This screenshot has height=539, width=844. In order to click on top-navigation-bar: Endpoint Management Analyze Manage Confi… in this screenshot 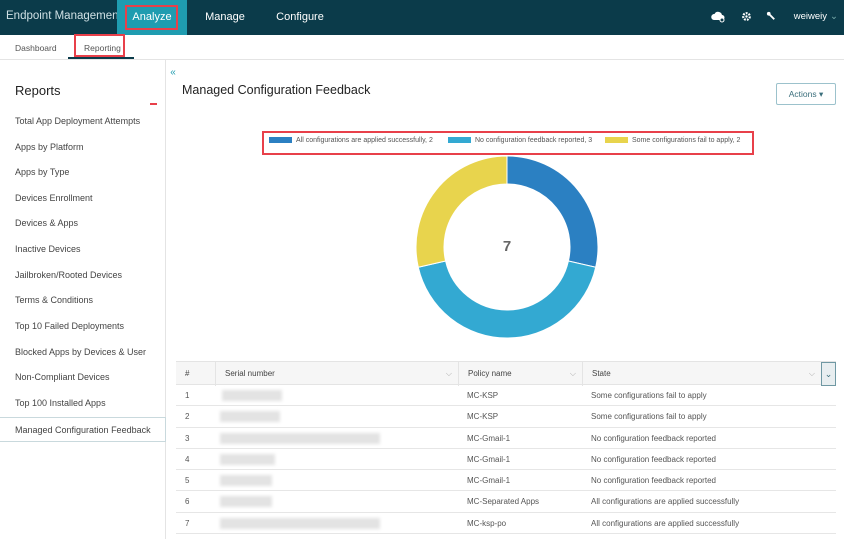, I will do `click(422, 17)`.